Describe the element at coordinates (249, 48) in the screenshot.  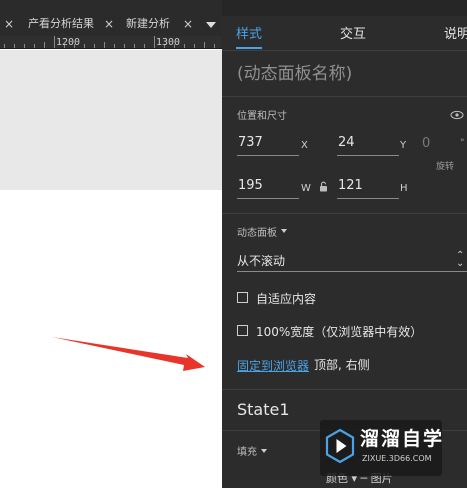
I see `active-tab-indicator` at that location.